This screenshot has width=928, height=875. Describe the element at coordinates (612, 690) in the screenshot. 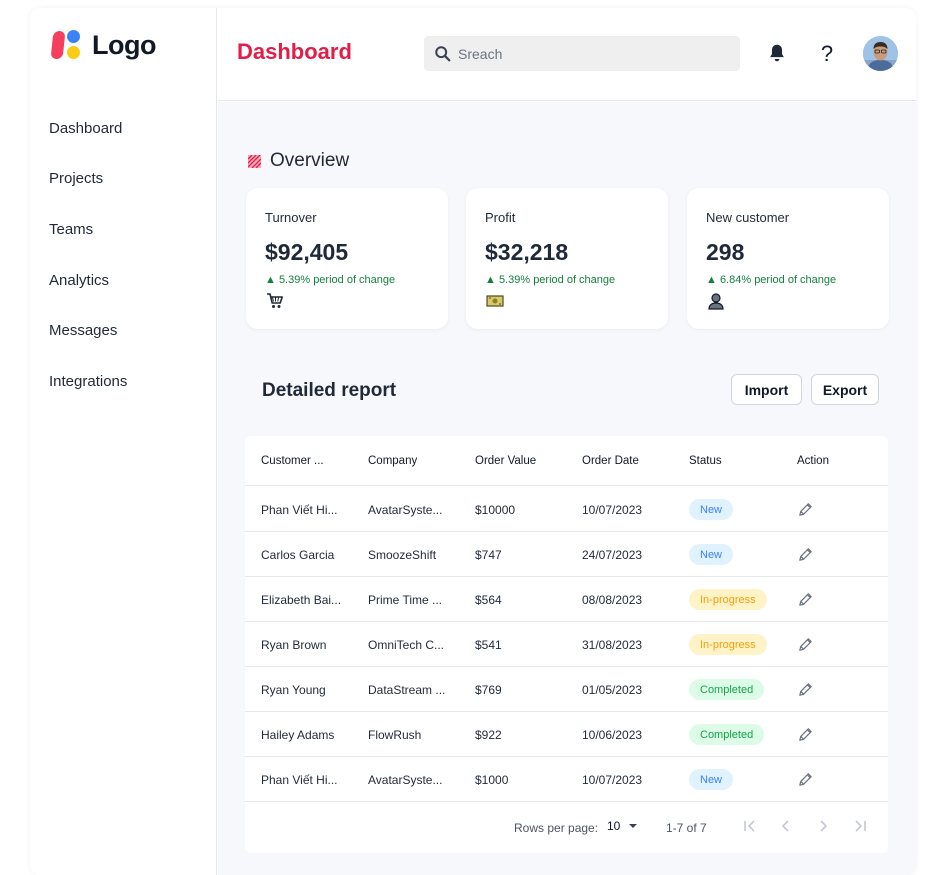

I see `cell-order-date: 01/05/2023` at that location.